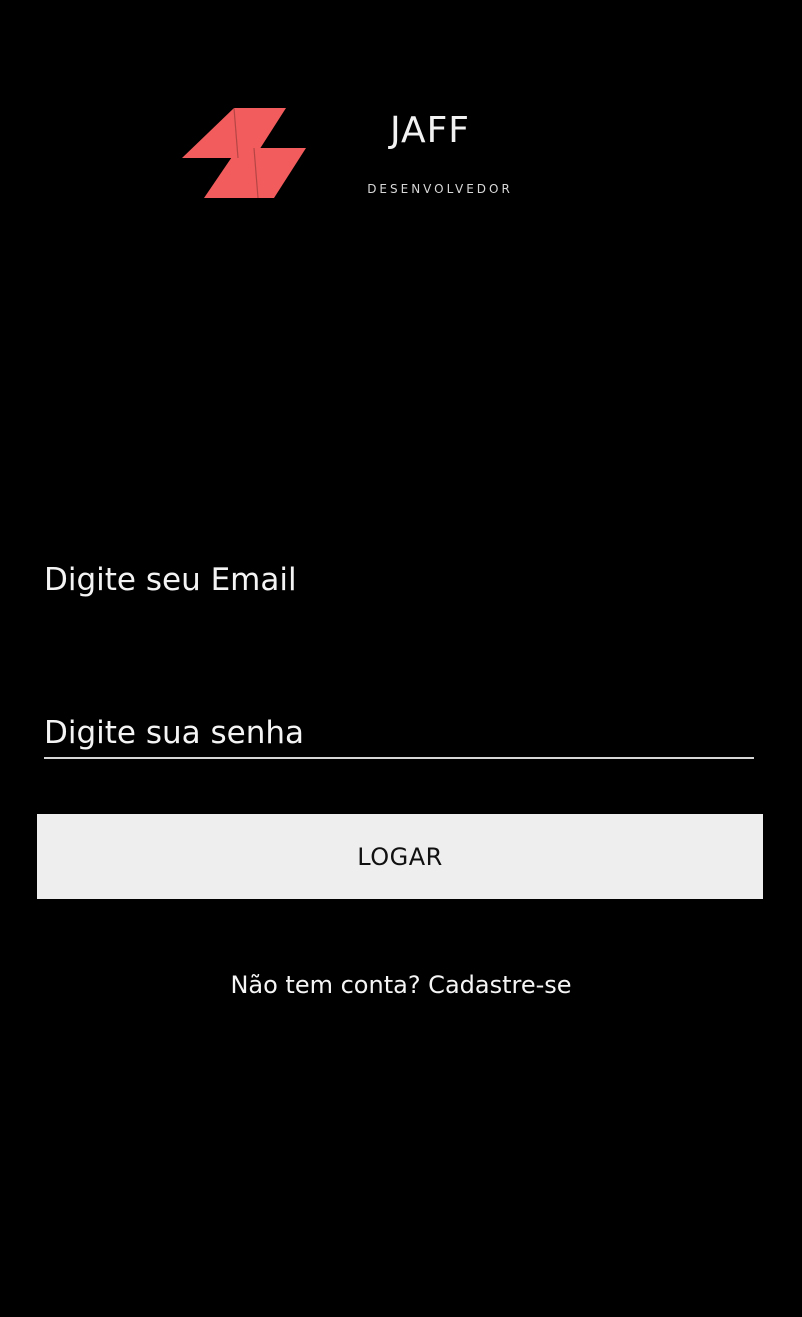  I want to click on email-field, so click(399, 580).